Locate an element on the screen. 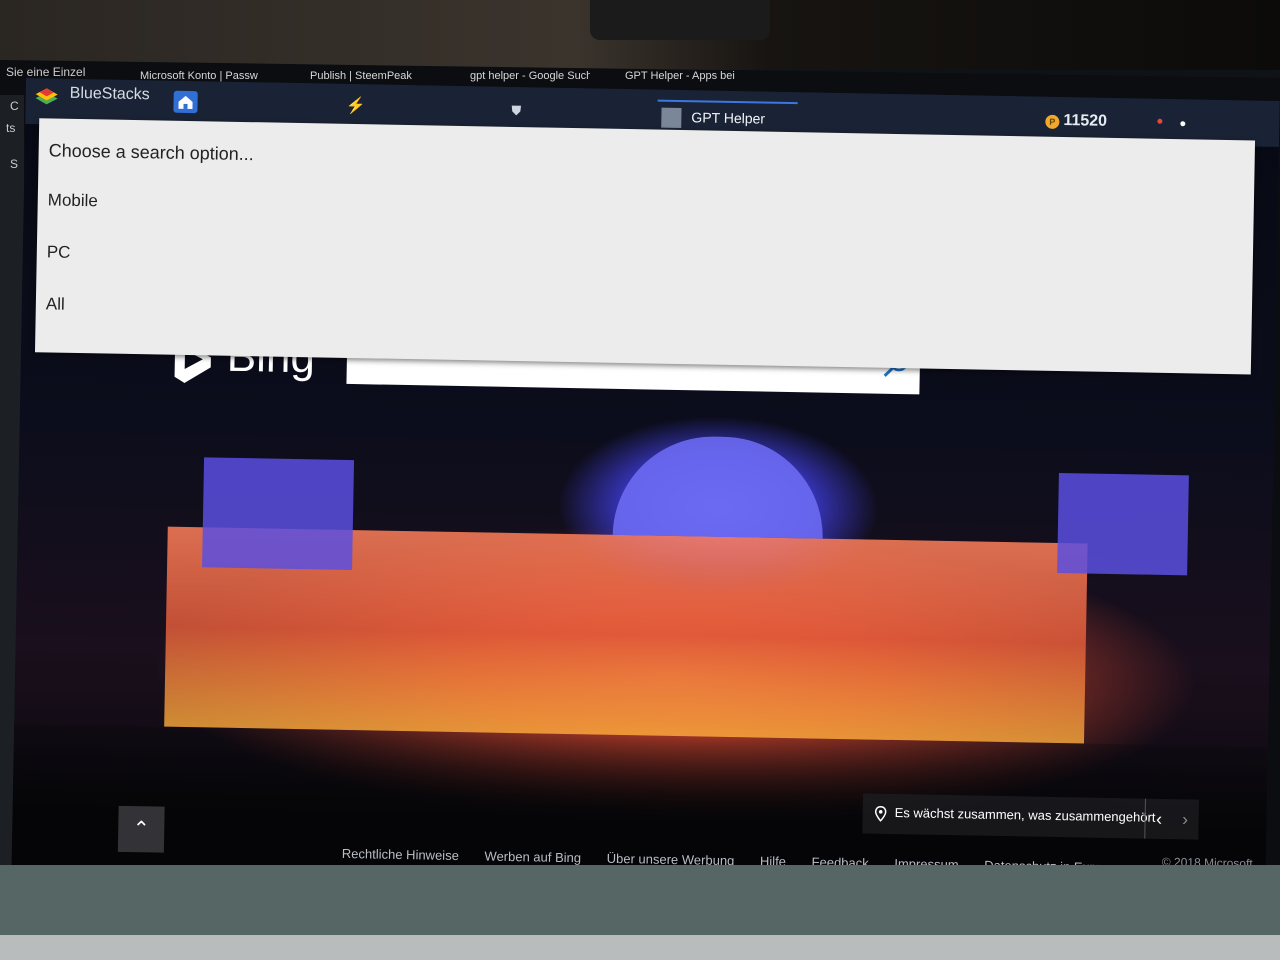 The image size is (1280, 960). chevron-right-icon: › is located at coordinates (1185, 819).